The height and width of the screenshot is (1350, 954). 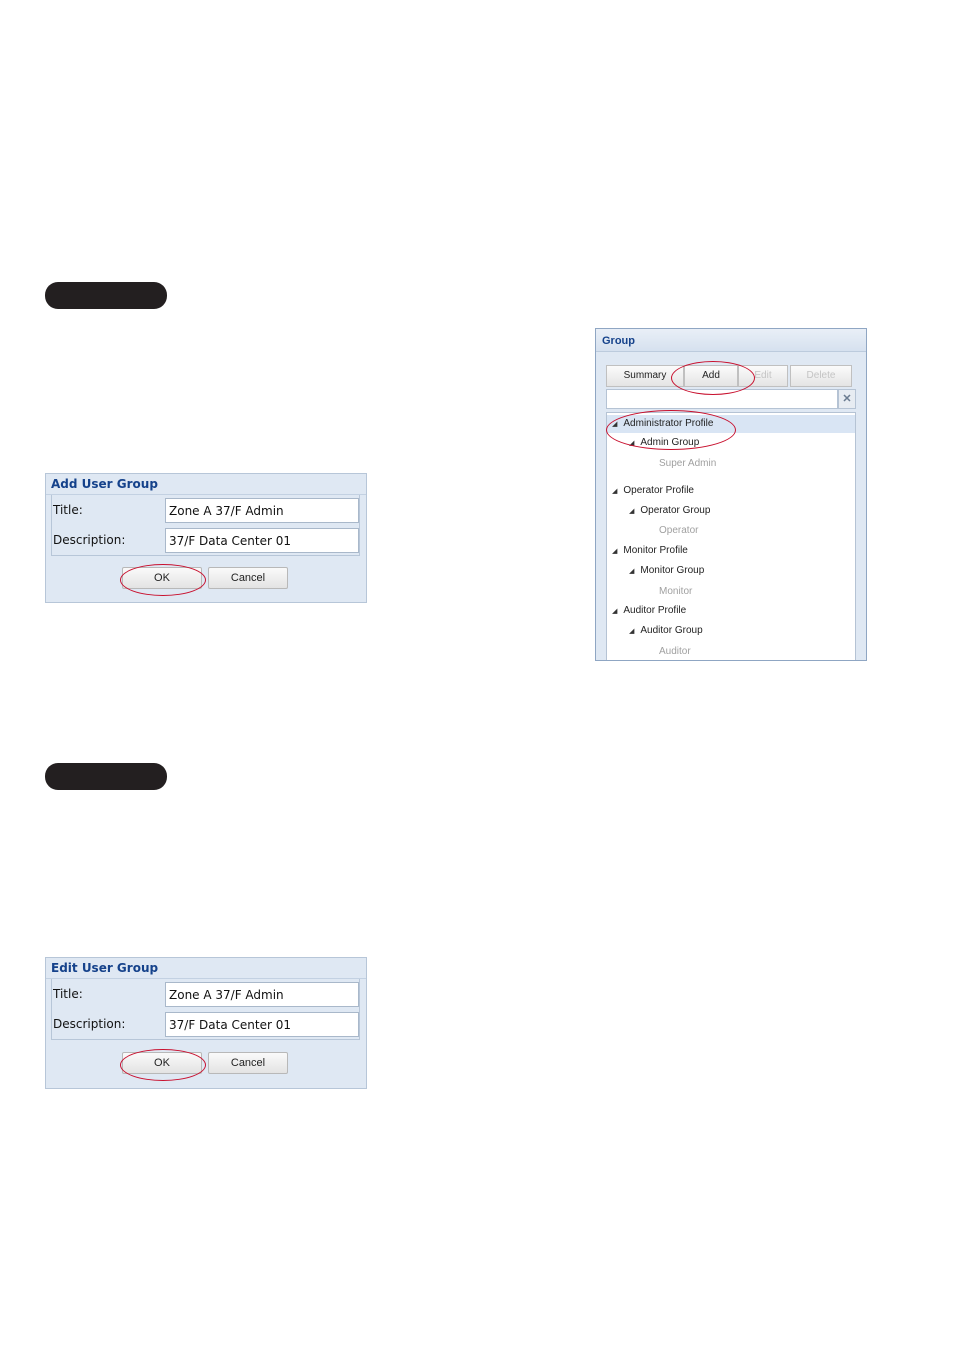 I want to click on tree-item-operator-profile: ◢ Operator Profile, so click(x=653, y=491).